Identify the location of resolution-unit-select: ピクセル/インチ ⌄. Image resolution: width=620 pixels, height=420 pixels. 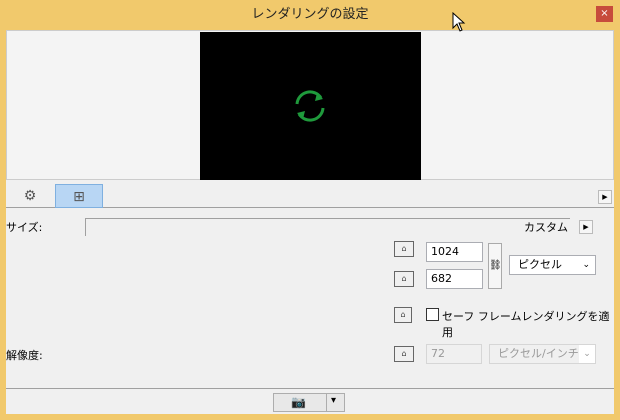
(542, 354).